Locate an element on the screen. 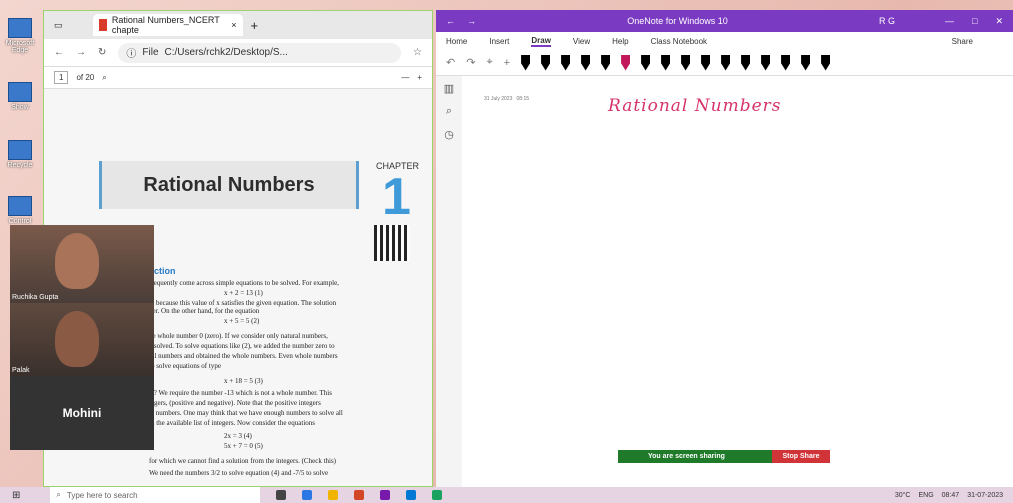  tab-home: Home is located at coordinates (456, 41).